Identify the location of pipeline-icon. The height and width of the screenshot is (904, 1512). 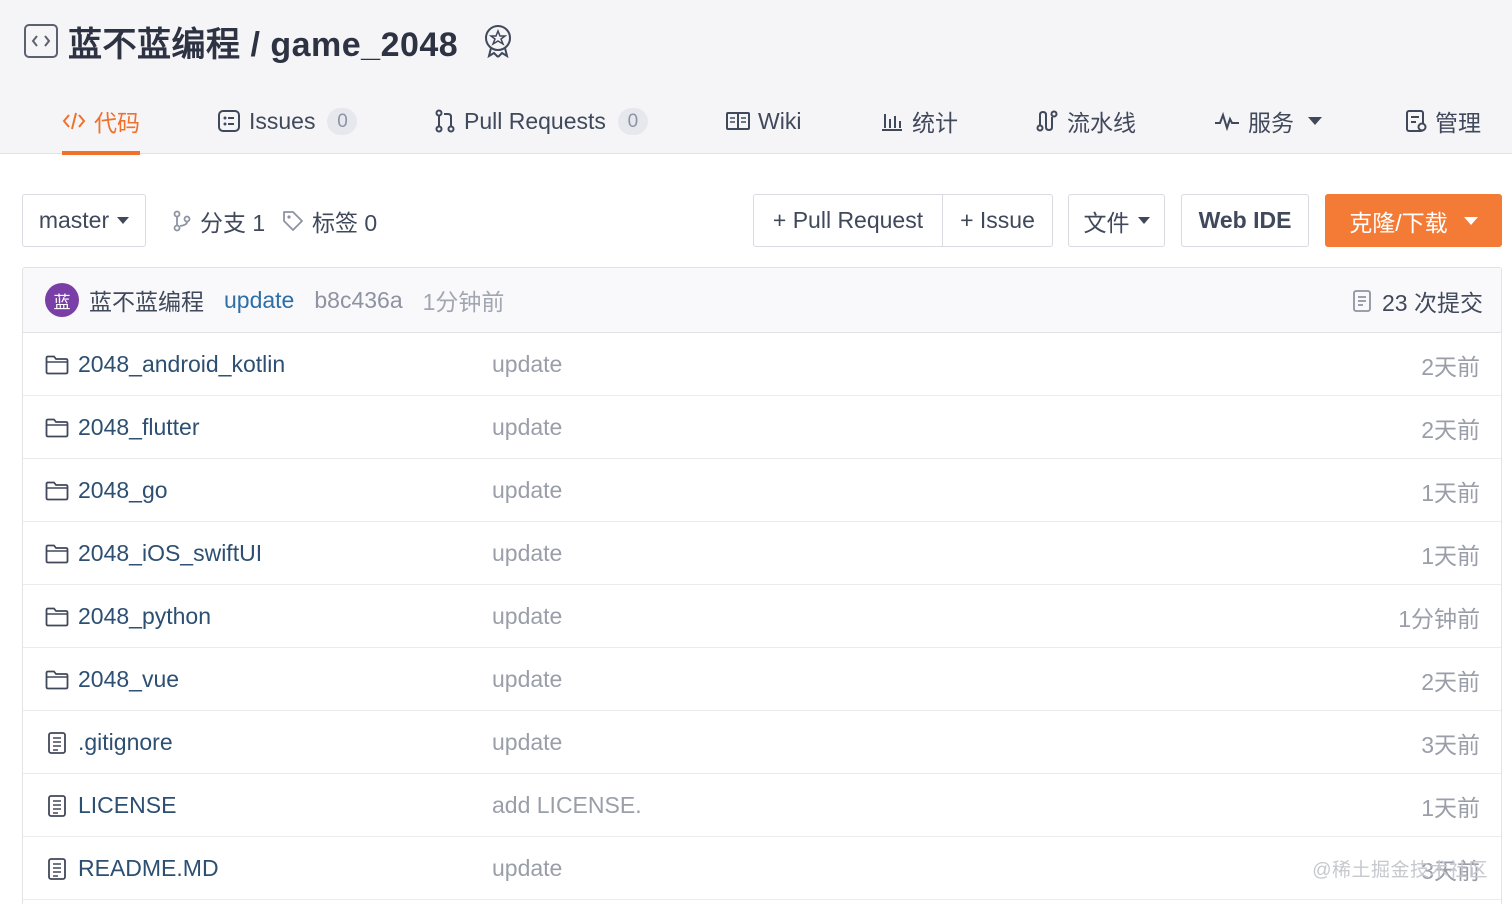
(1047, 121).